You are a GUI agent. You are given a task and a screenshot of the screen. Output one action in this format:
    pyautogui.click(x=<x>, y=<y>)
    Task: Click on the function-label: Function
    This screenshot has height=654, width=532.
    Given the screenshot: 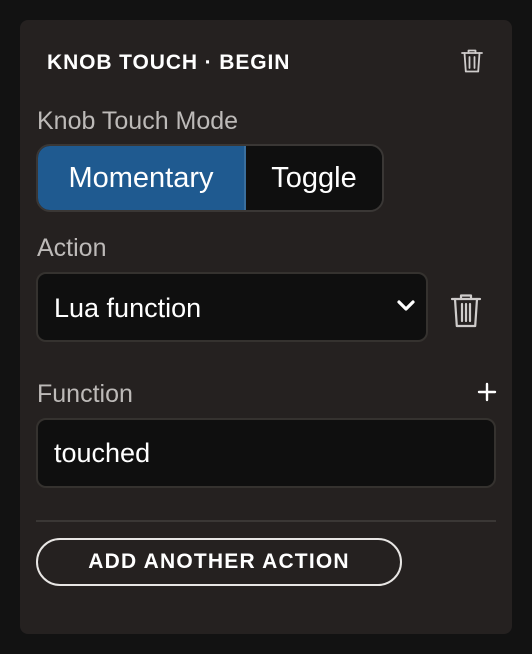 What is the action you would take?
    pyautogui.click(x=85, y=394)
    